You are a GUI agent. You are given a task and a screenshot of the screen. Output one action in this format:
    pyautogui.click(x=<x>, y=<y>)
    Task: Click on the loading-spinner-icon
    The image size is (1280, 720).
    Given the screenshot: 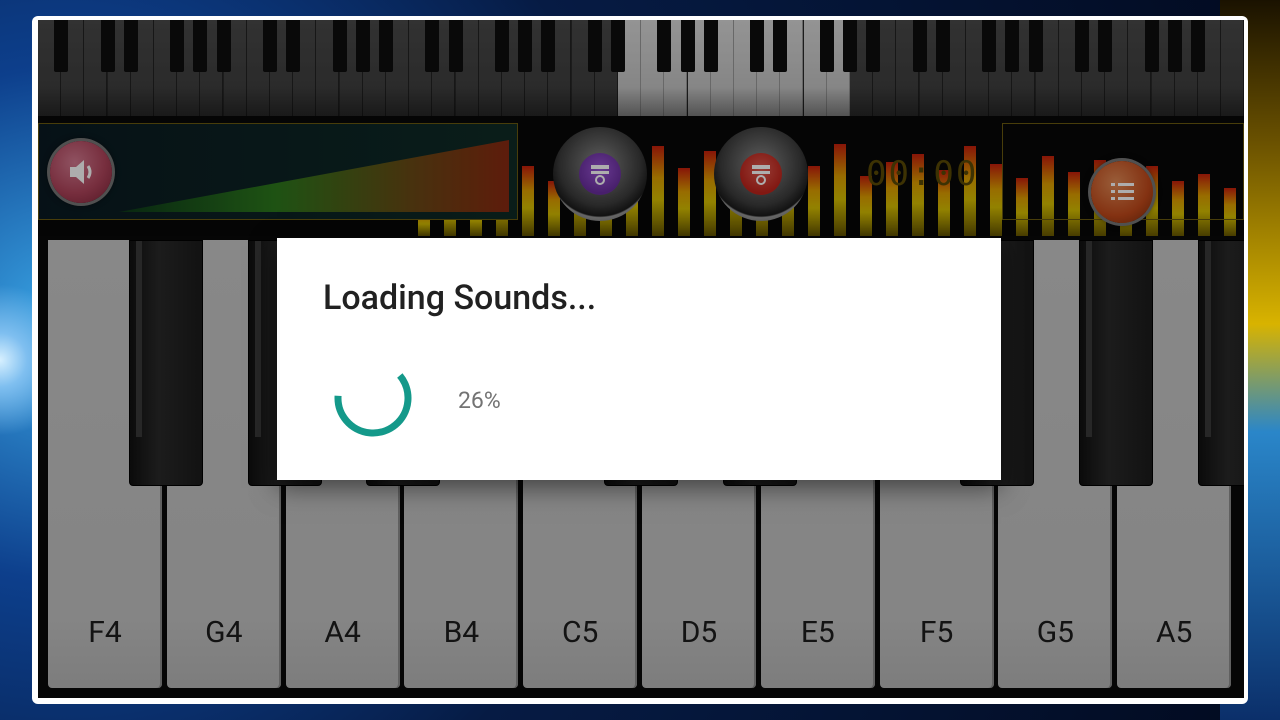 What is the action you would take?
    pyautogui.click(x=373, y=398)
    